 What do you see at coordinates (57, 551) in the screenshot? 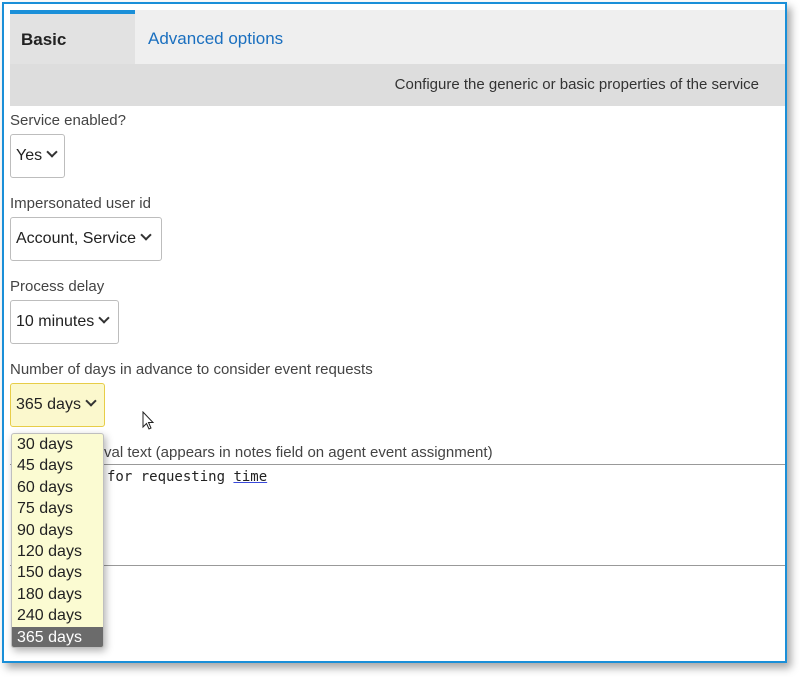
I see `dropdown-option: 120 days` at bounding box center [57, 551].